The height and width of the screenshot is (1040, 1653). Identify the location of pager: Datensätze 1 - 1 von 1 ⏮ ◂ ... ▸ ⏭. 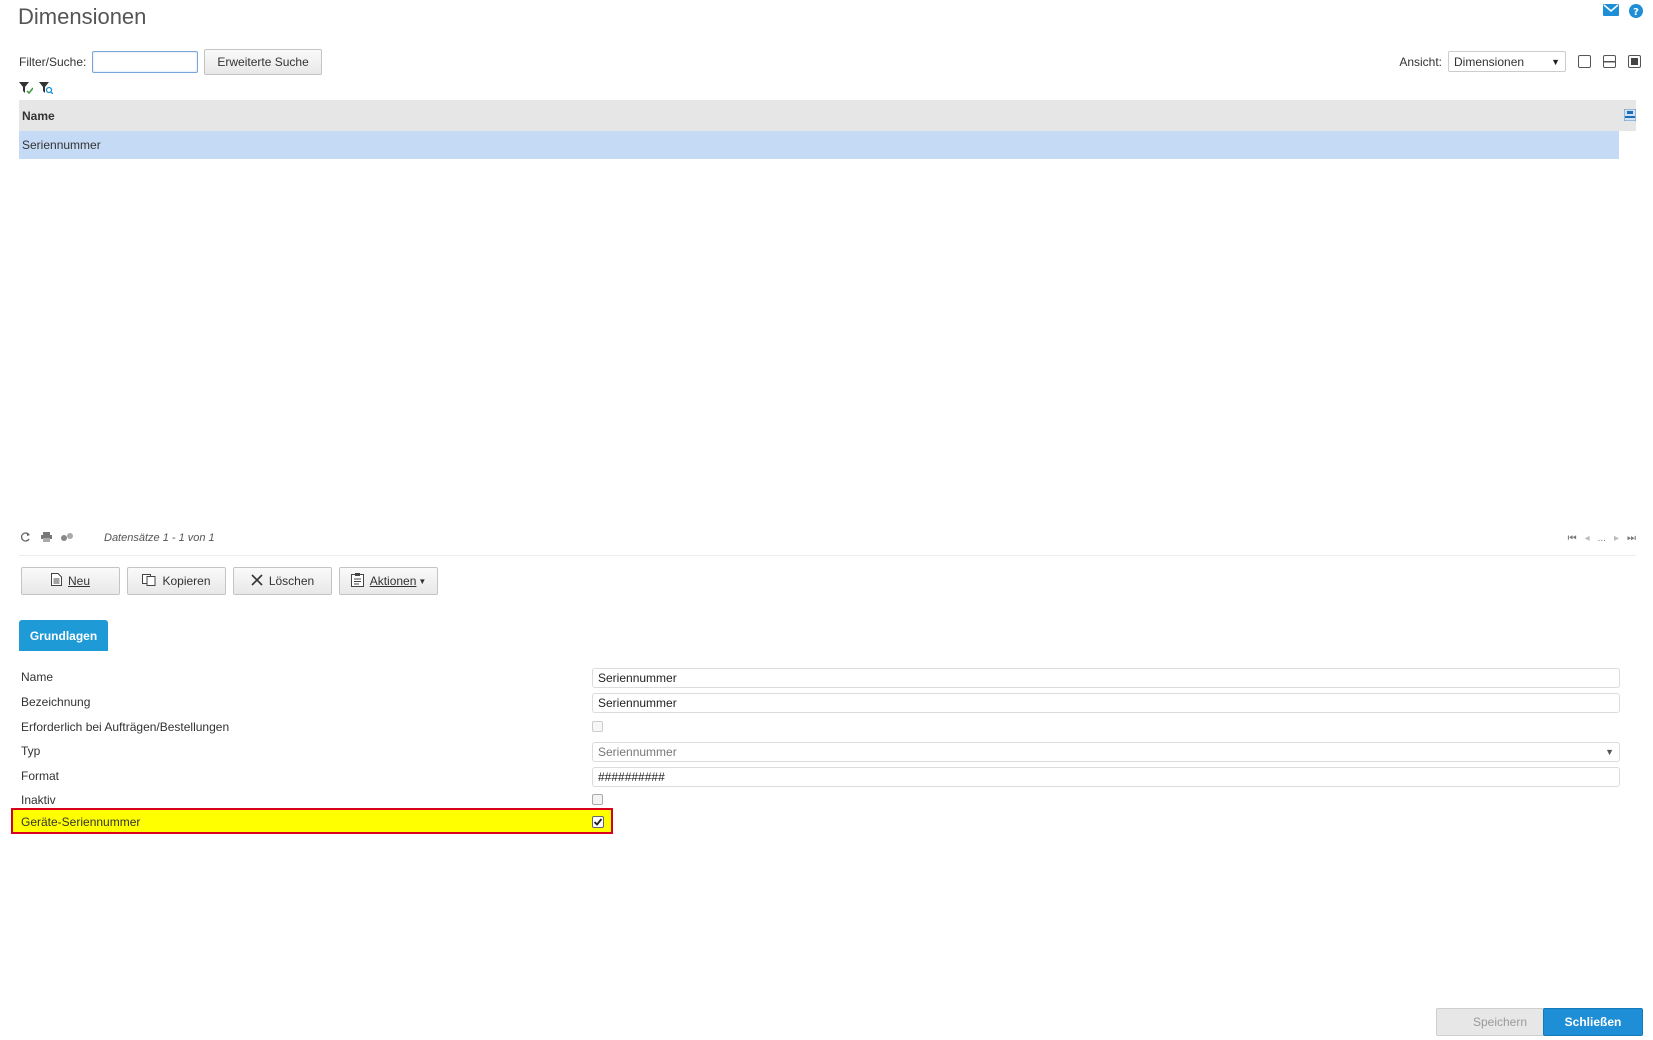
(827, 538).